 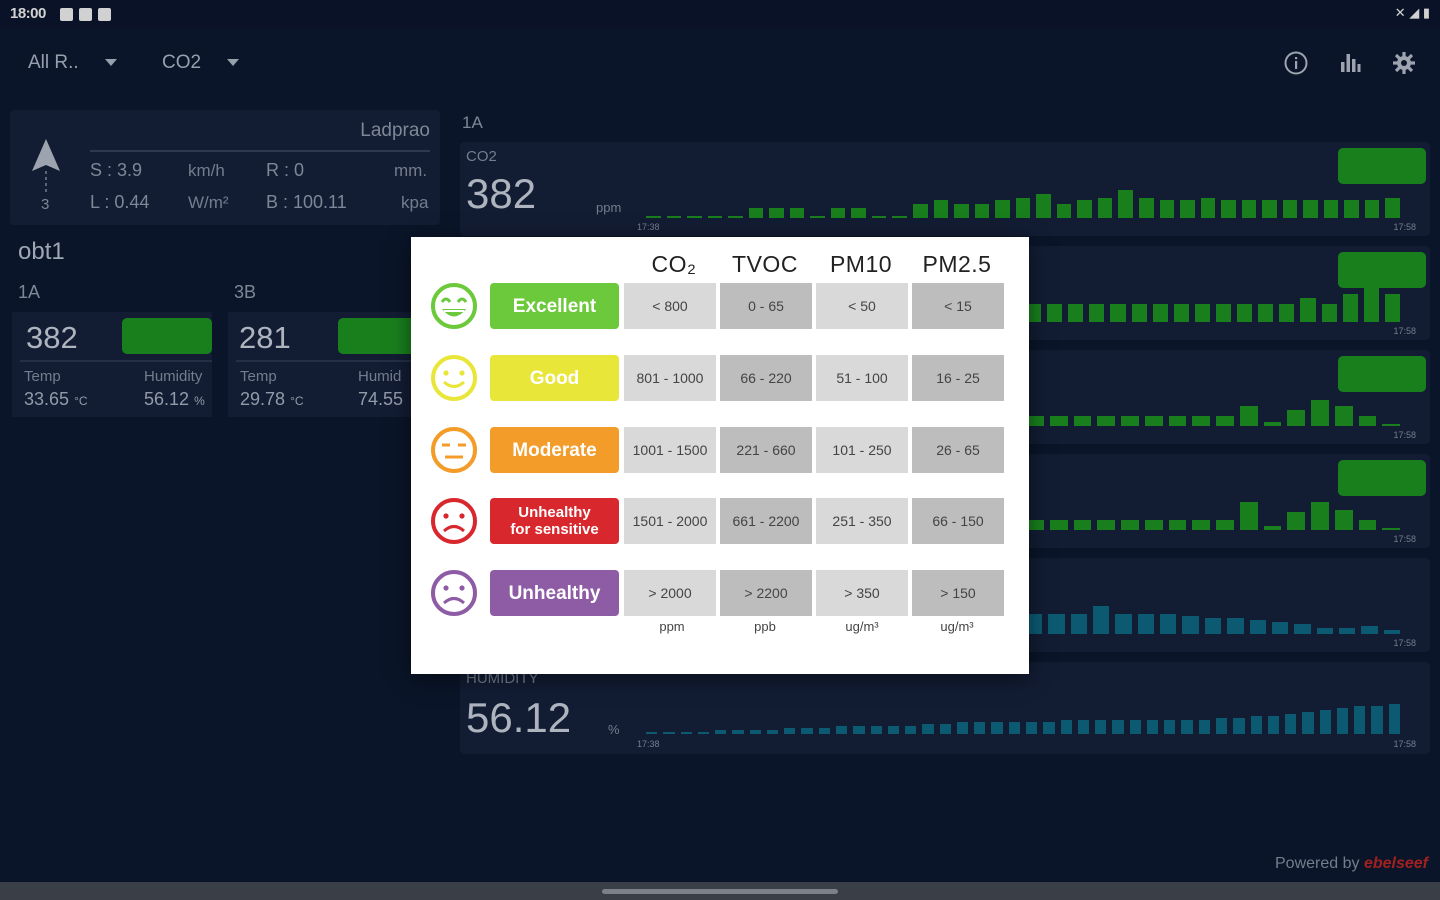 I want to click on home-handle, so click(x=720, y=891).